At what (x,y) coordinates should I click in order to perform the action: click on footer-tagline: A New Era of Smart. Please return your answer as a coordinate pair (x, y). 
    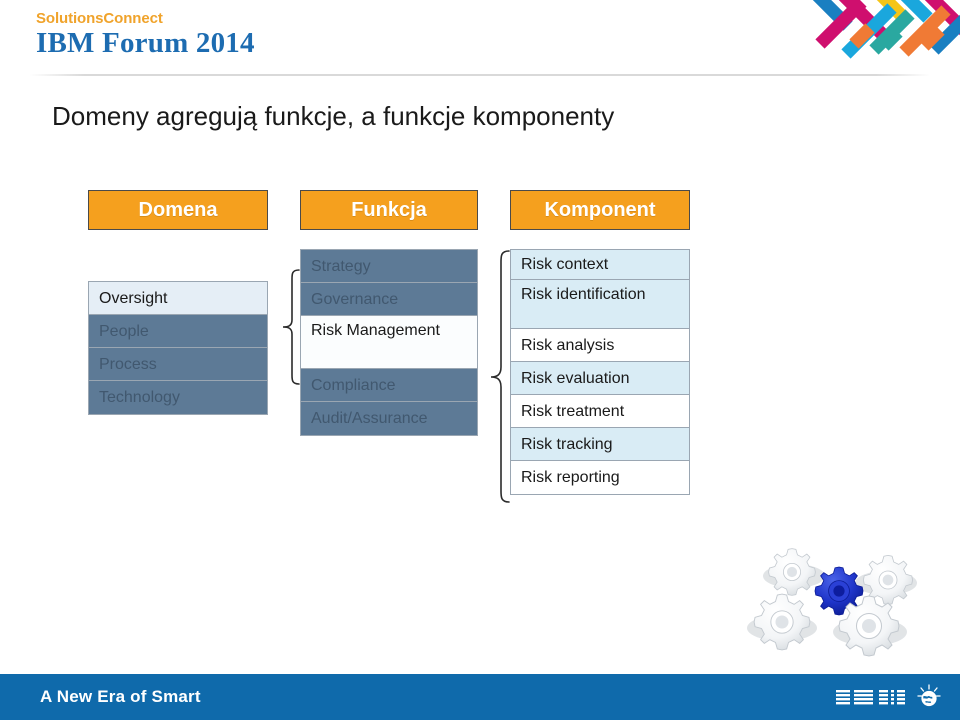
    Looking at the image, I should click on (120, 696).